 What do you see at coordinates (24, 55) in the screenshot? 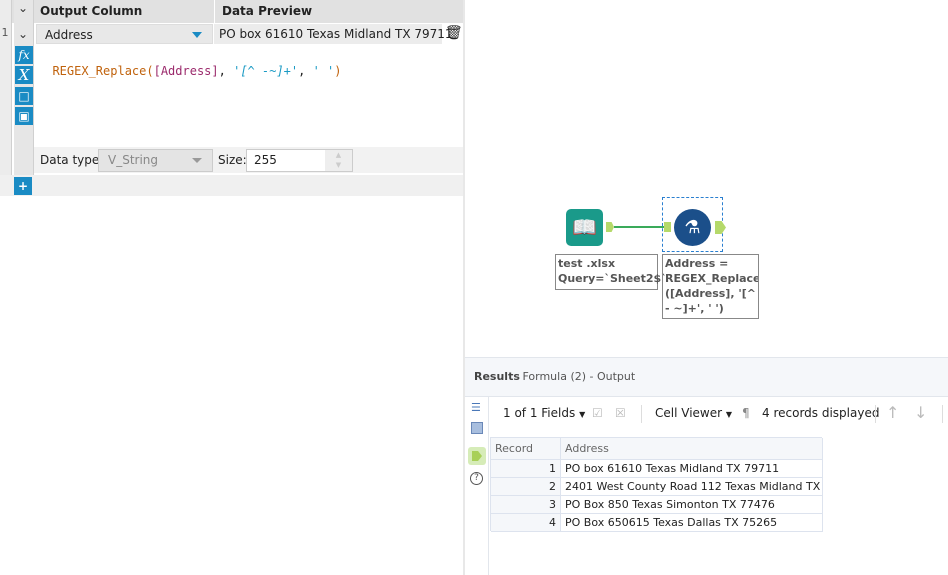
I see `fx-functions-icon: fx` at bounding box center [24, 55].